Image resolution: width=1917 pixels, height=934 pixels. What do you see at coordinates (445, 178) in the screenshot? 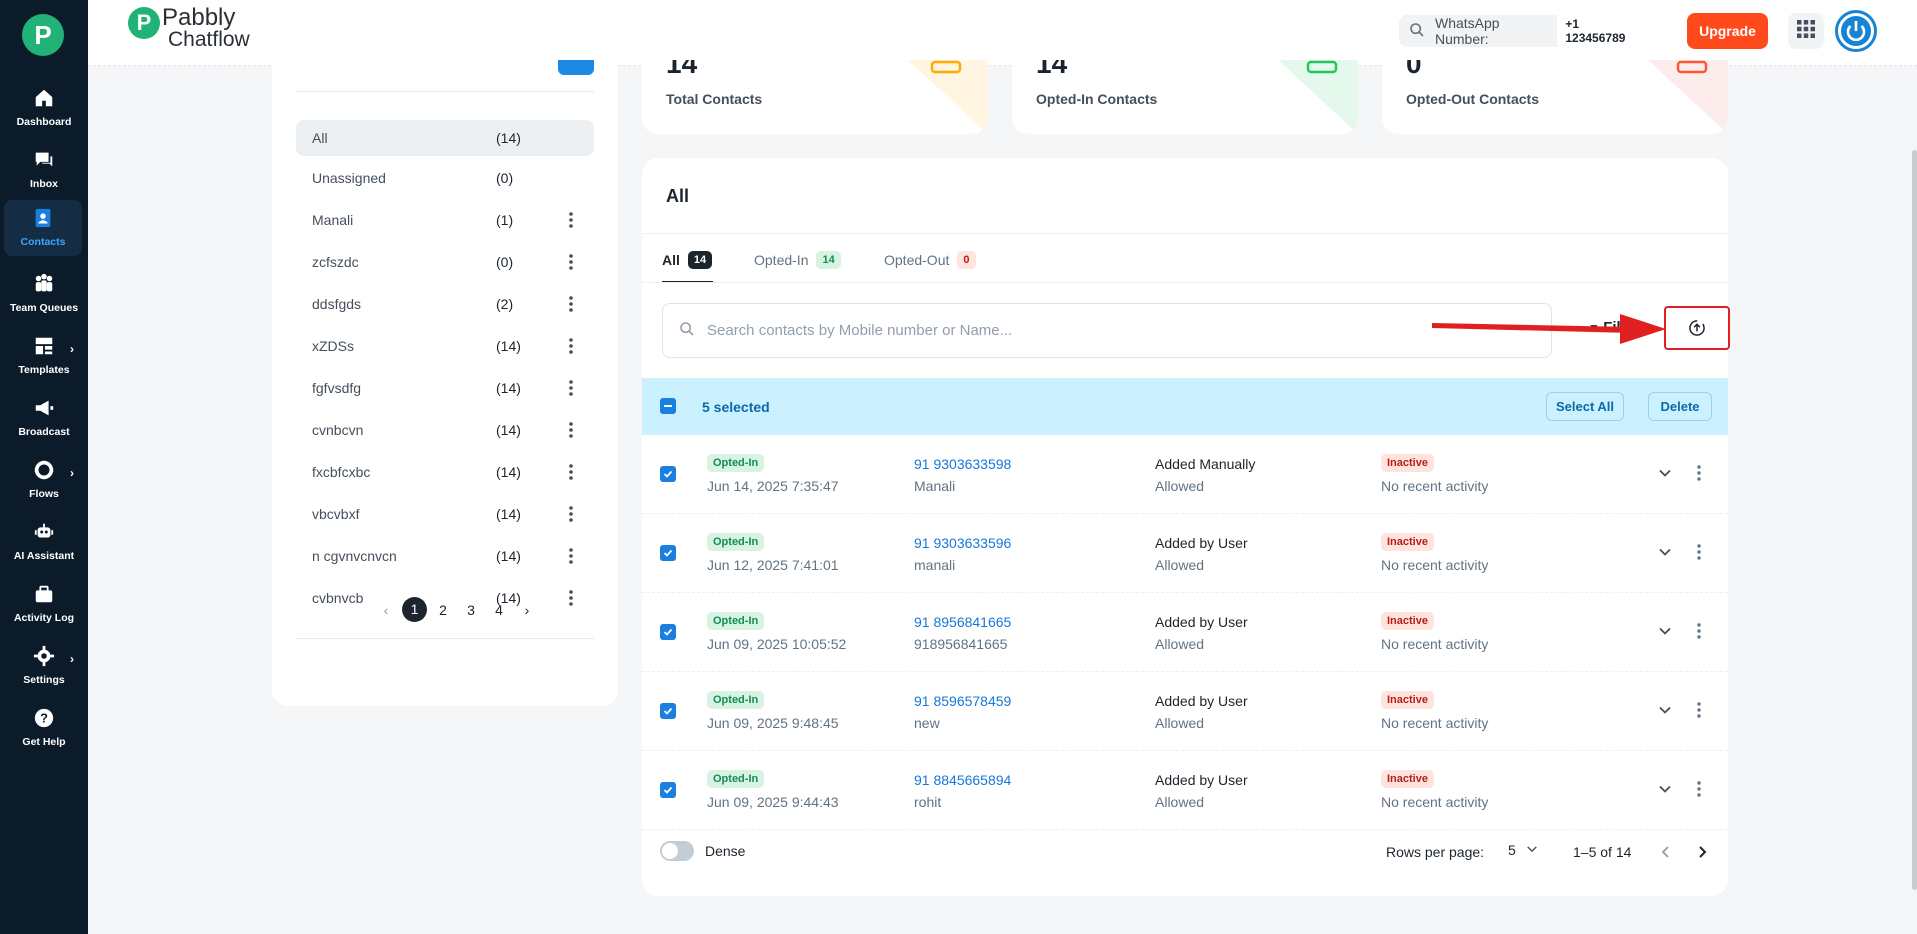
I see `list-item-unassigned: Unassigned (0)` at bounding box center [445, 178].